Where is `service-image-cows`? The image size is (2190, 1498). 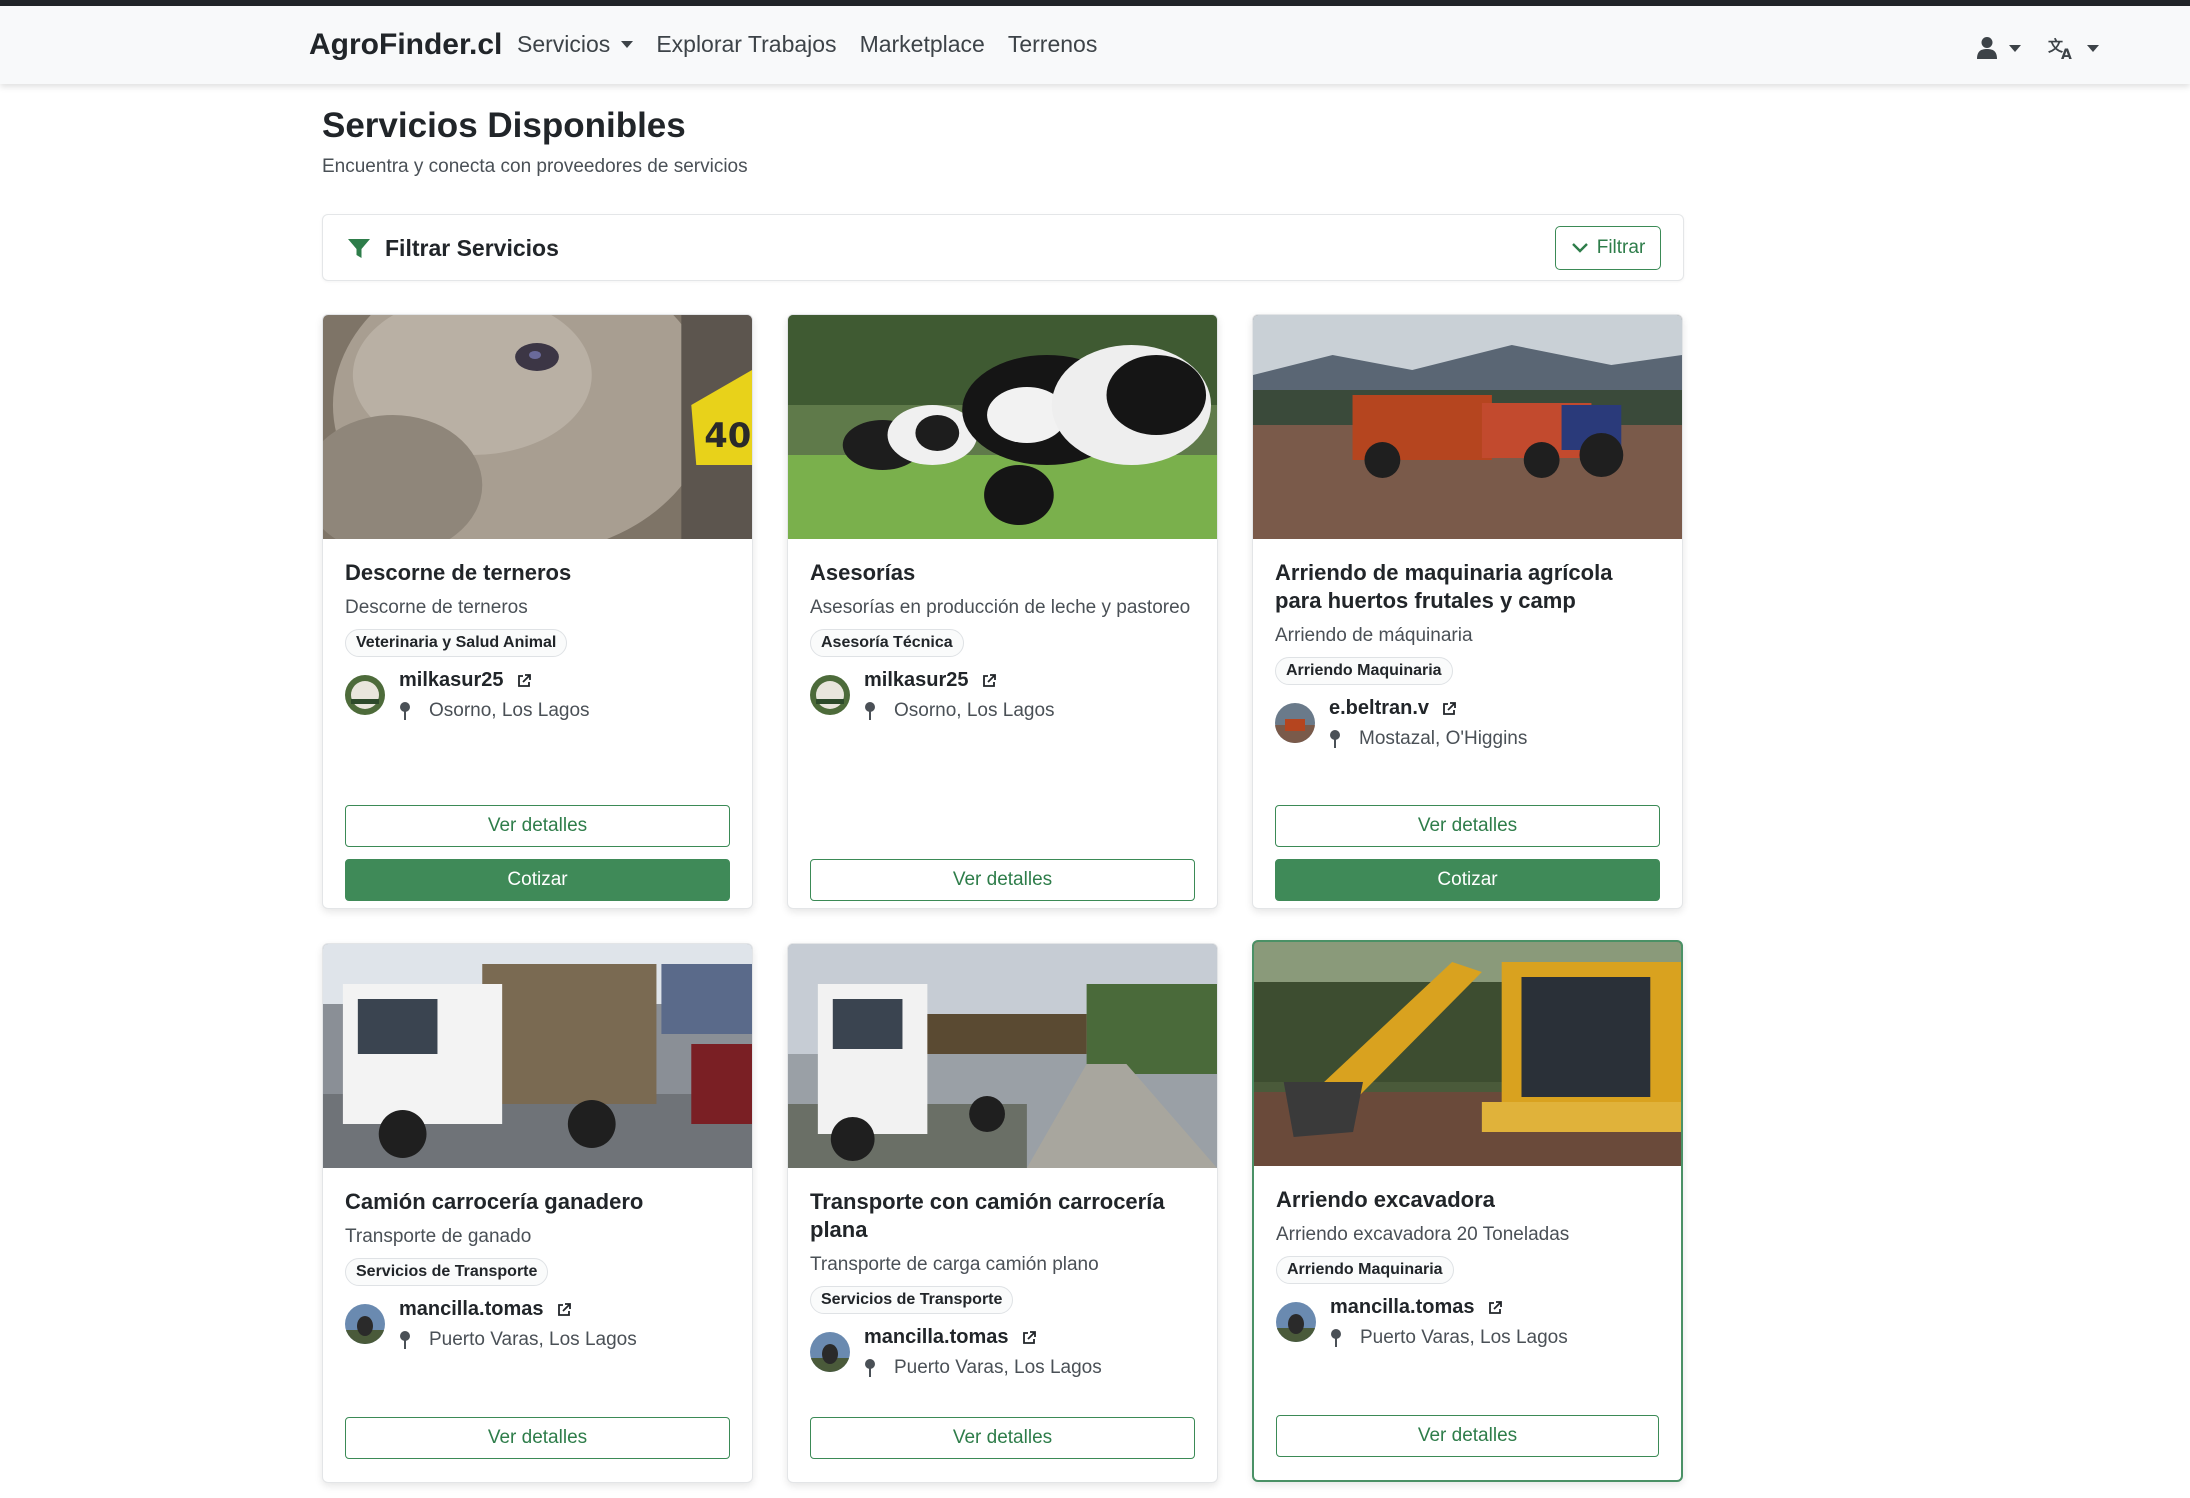 service-image-cows is located at coordinates (1002, 427).